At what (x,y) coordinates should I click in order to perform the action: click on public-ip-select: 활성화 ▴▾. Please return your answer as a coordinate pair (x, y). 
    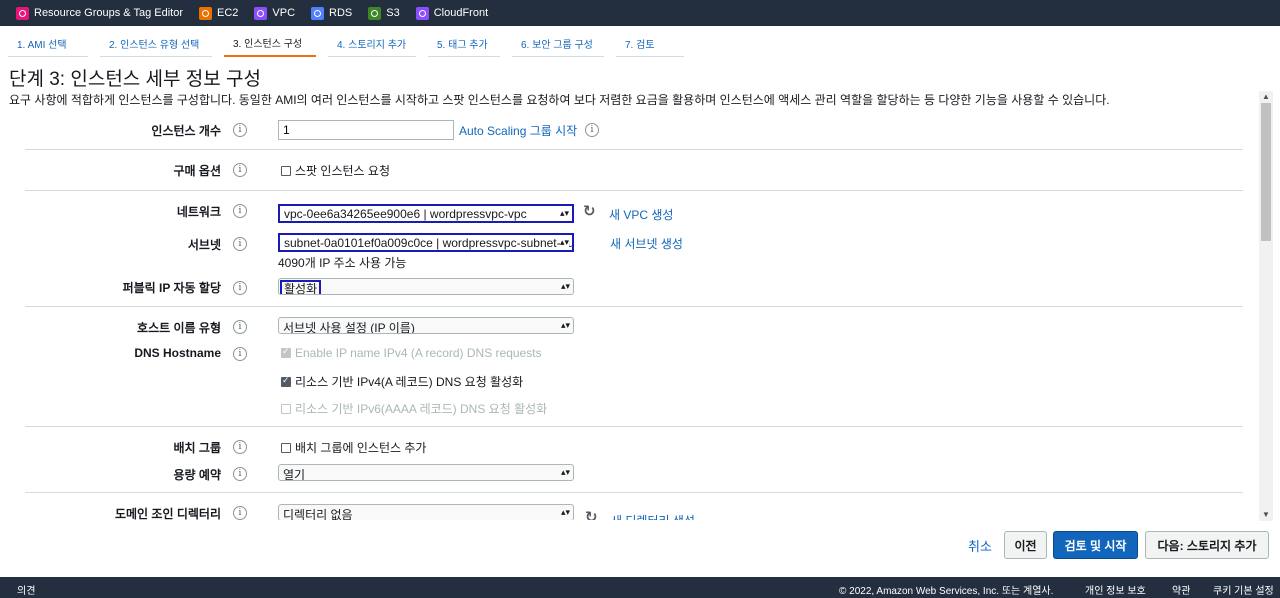
    Looking at the image, I should click on (426, 286).